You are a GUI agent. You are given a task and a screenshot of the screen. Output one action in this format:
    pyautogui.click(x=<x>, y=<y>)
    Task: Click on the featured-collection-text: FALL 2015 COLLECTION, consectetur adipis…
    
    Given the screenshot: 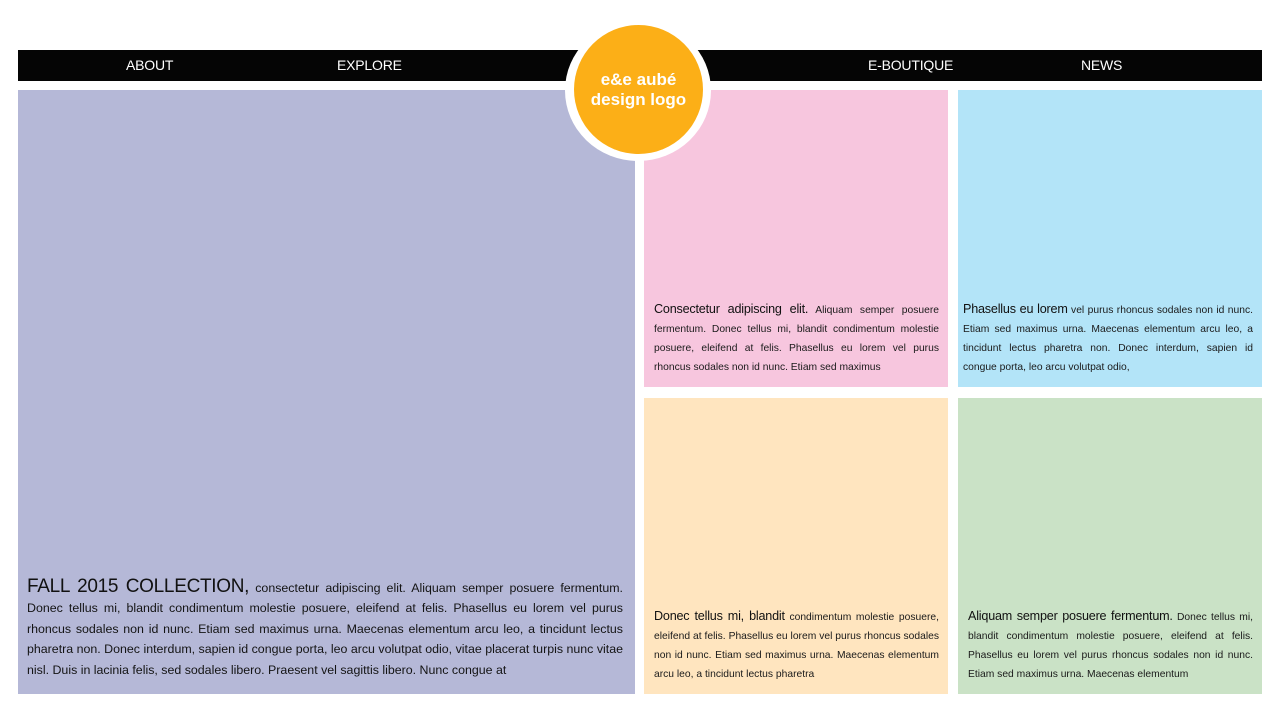 What is the action you would take?
    pyautogui.click(x=325, y=627)
    